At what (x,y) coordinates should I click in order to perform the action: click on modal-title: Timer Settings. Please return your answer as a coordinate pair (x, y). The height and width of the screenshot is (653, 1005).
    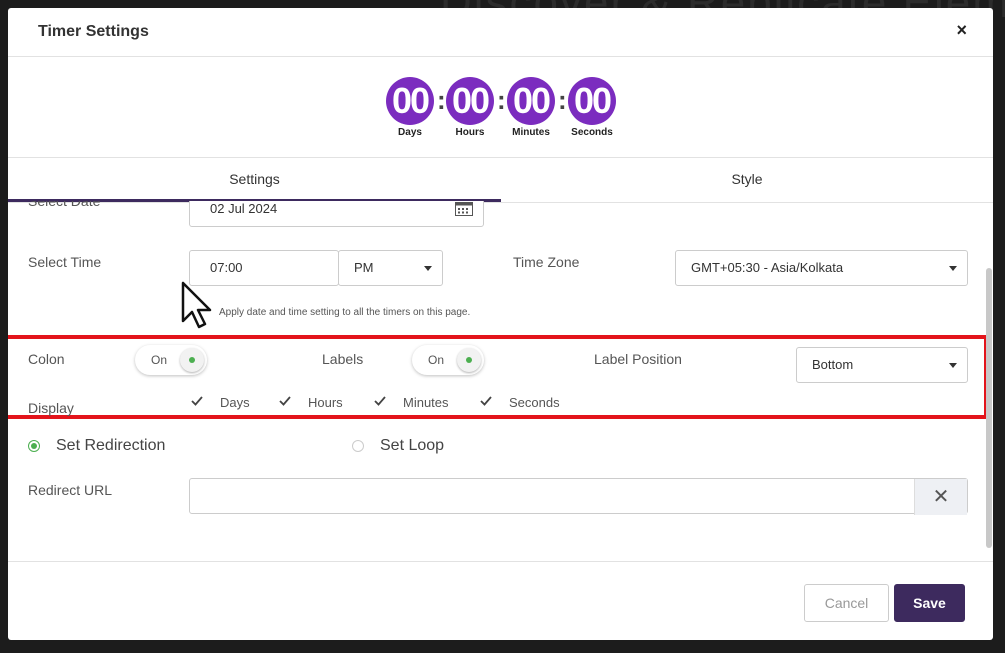
    Looking at the image, I should click on (93, 31).